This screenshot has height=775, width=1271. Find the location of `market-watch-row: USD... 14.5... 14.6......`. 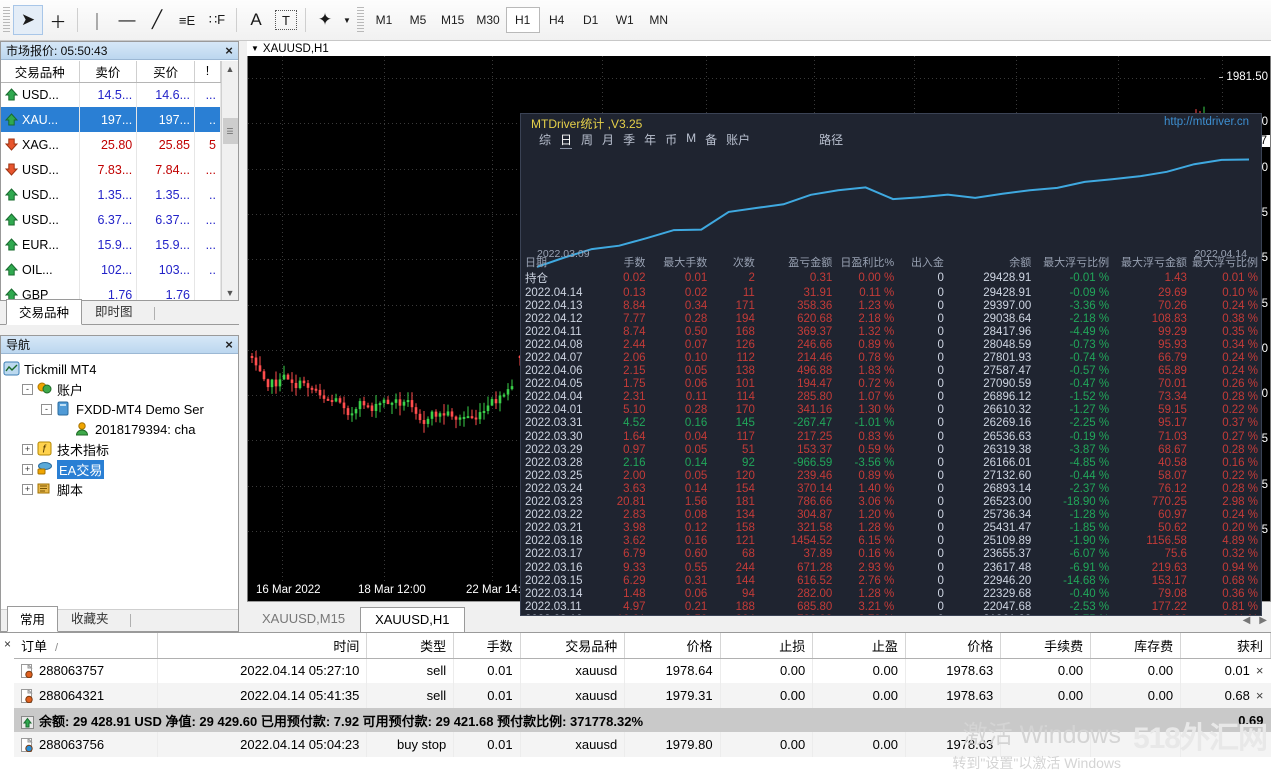

market-watch-row: USD... 14.5... 14.6...... is located at coordinates (111, 94).